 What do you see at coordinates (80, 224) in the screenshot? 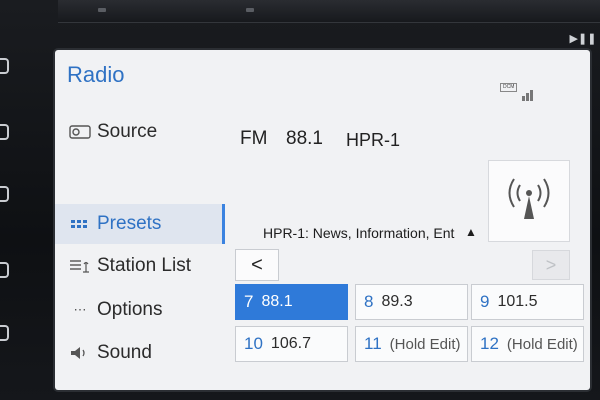
I see `presets-icon` at bounding box center [80, 224].